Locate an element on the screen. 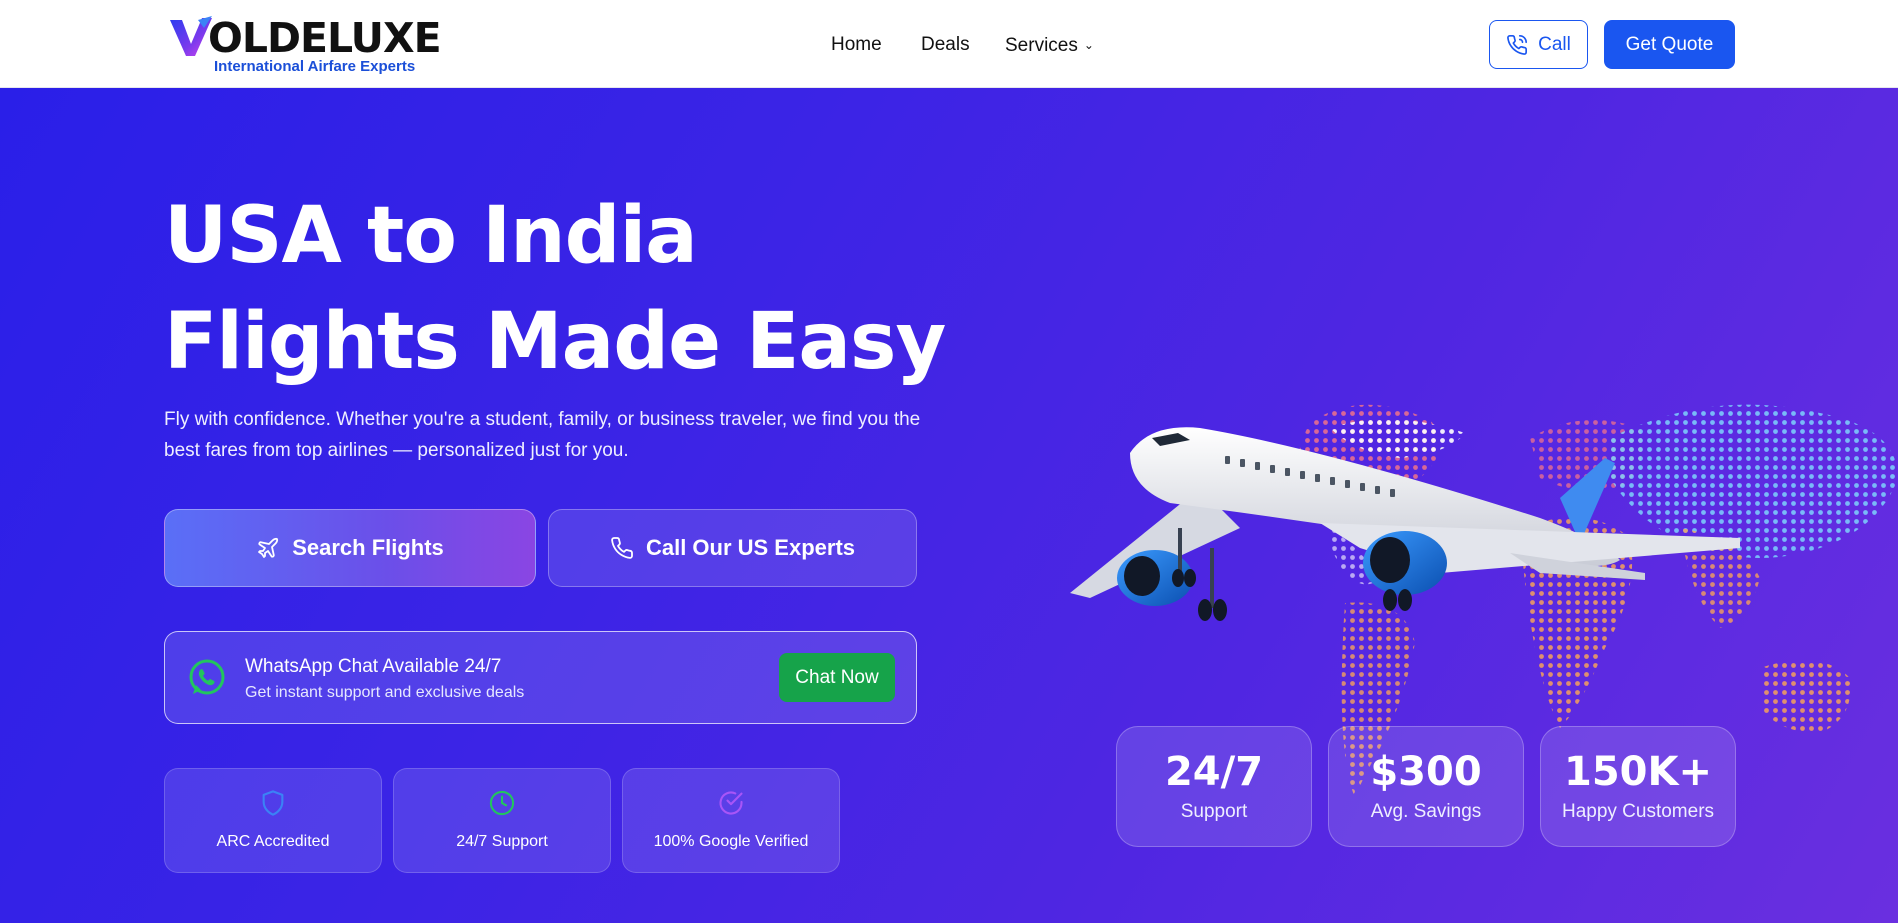  call-experts-button: Call Our US Experts is located at coordinates (732, 548).